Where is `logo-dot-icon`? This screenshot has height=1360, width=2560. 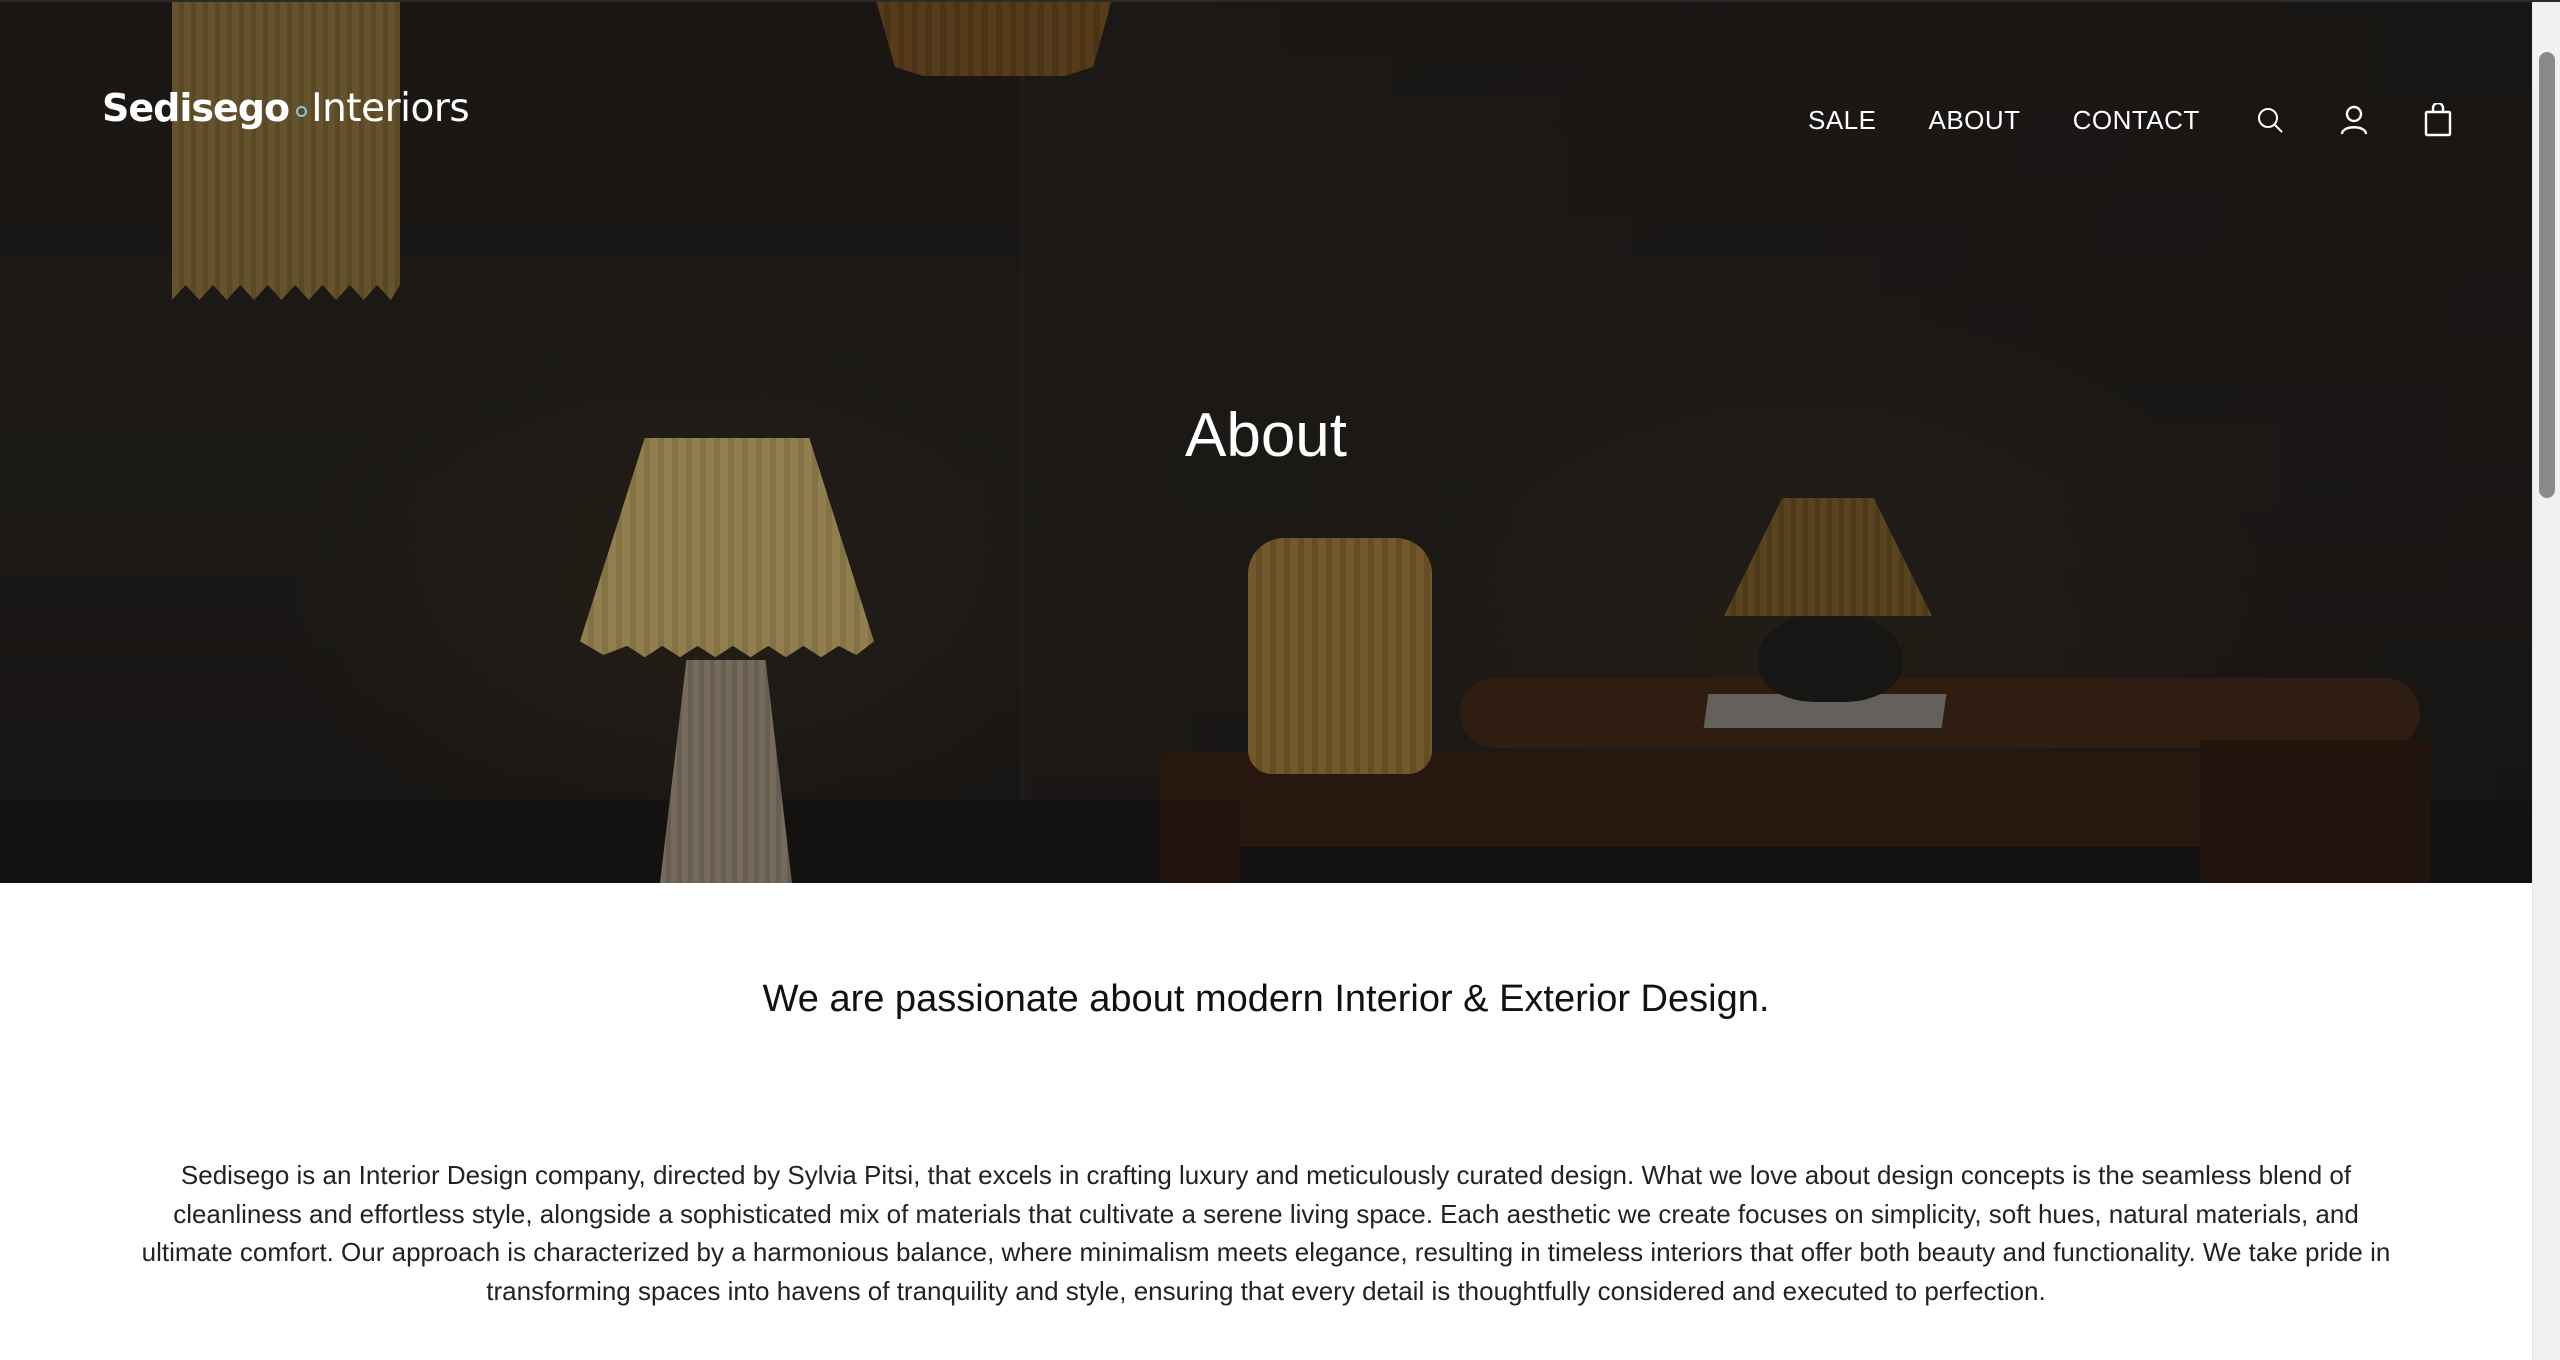 logo-dot-icon is located at coordinates (302, 111).